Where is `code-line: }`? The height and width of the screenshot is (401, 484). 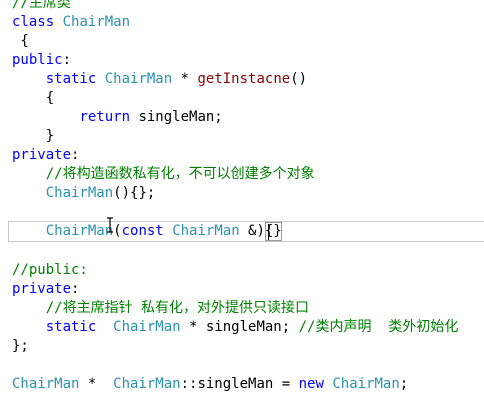
code-line: } is located at coordinates (33, 136).